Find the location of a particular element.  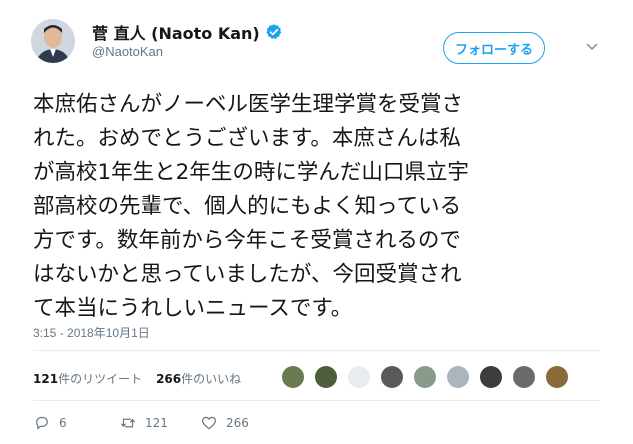

chevron-down-icon is located at coordinates (592, 47).